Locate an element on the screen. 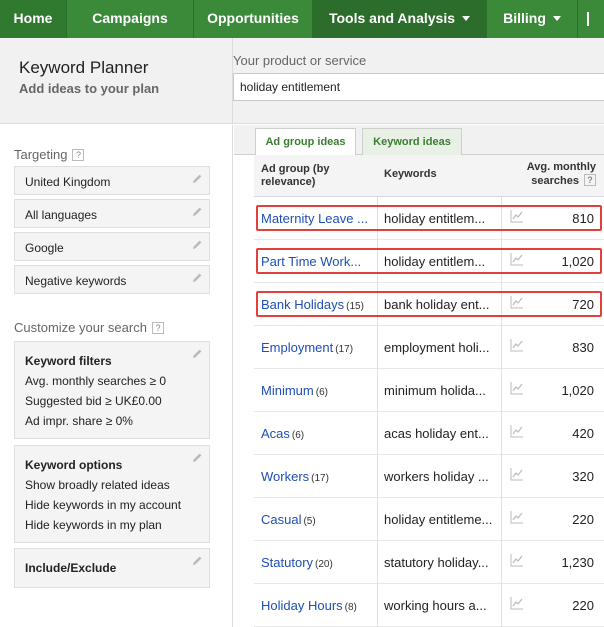 This screenshot has width=604, height=627. product-service-panel: Your product or service is located at coordinates (418, 81).